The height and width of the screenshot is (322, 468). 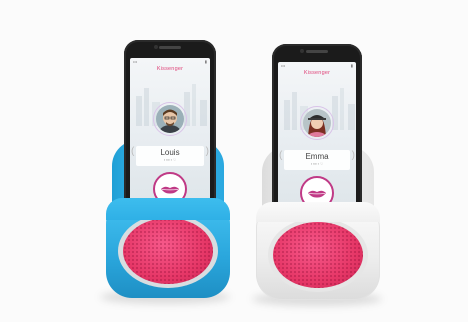 I want to click on right-next-chevron-icon: ), so click(x=353, y=155).